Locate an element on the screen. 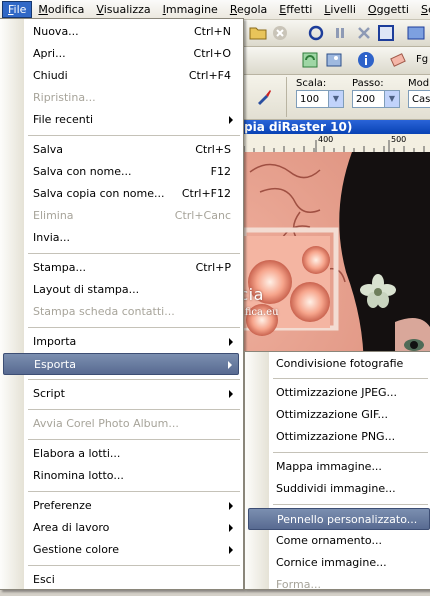 This screenshot has height=596, width=430. mod-select: Casu is located at coordinates (419, 99).